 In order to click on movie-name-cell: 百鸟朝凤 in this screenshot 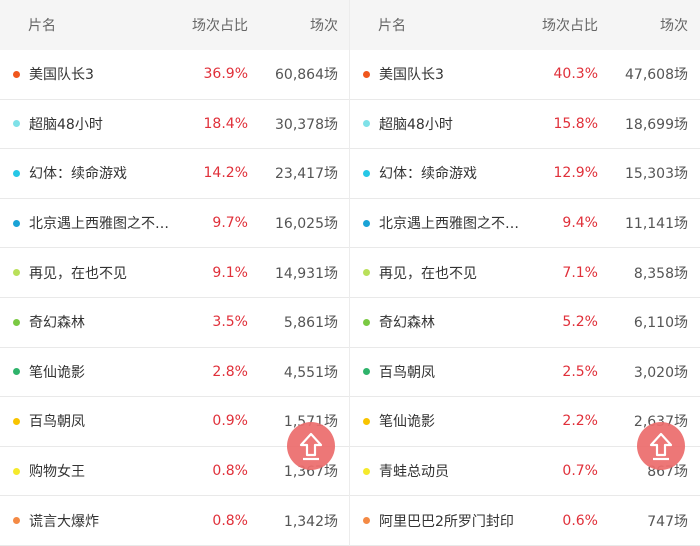, I will do `click(87, 421)`.